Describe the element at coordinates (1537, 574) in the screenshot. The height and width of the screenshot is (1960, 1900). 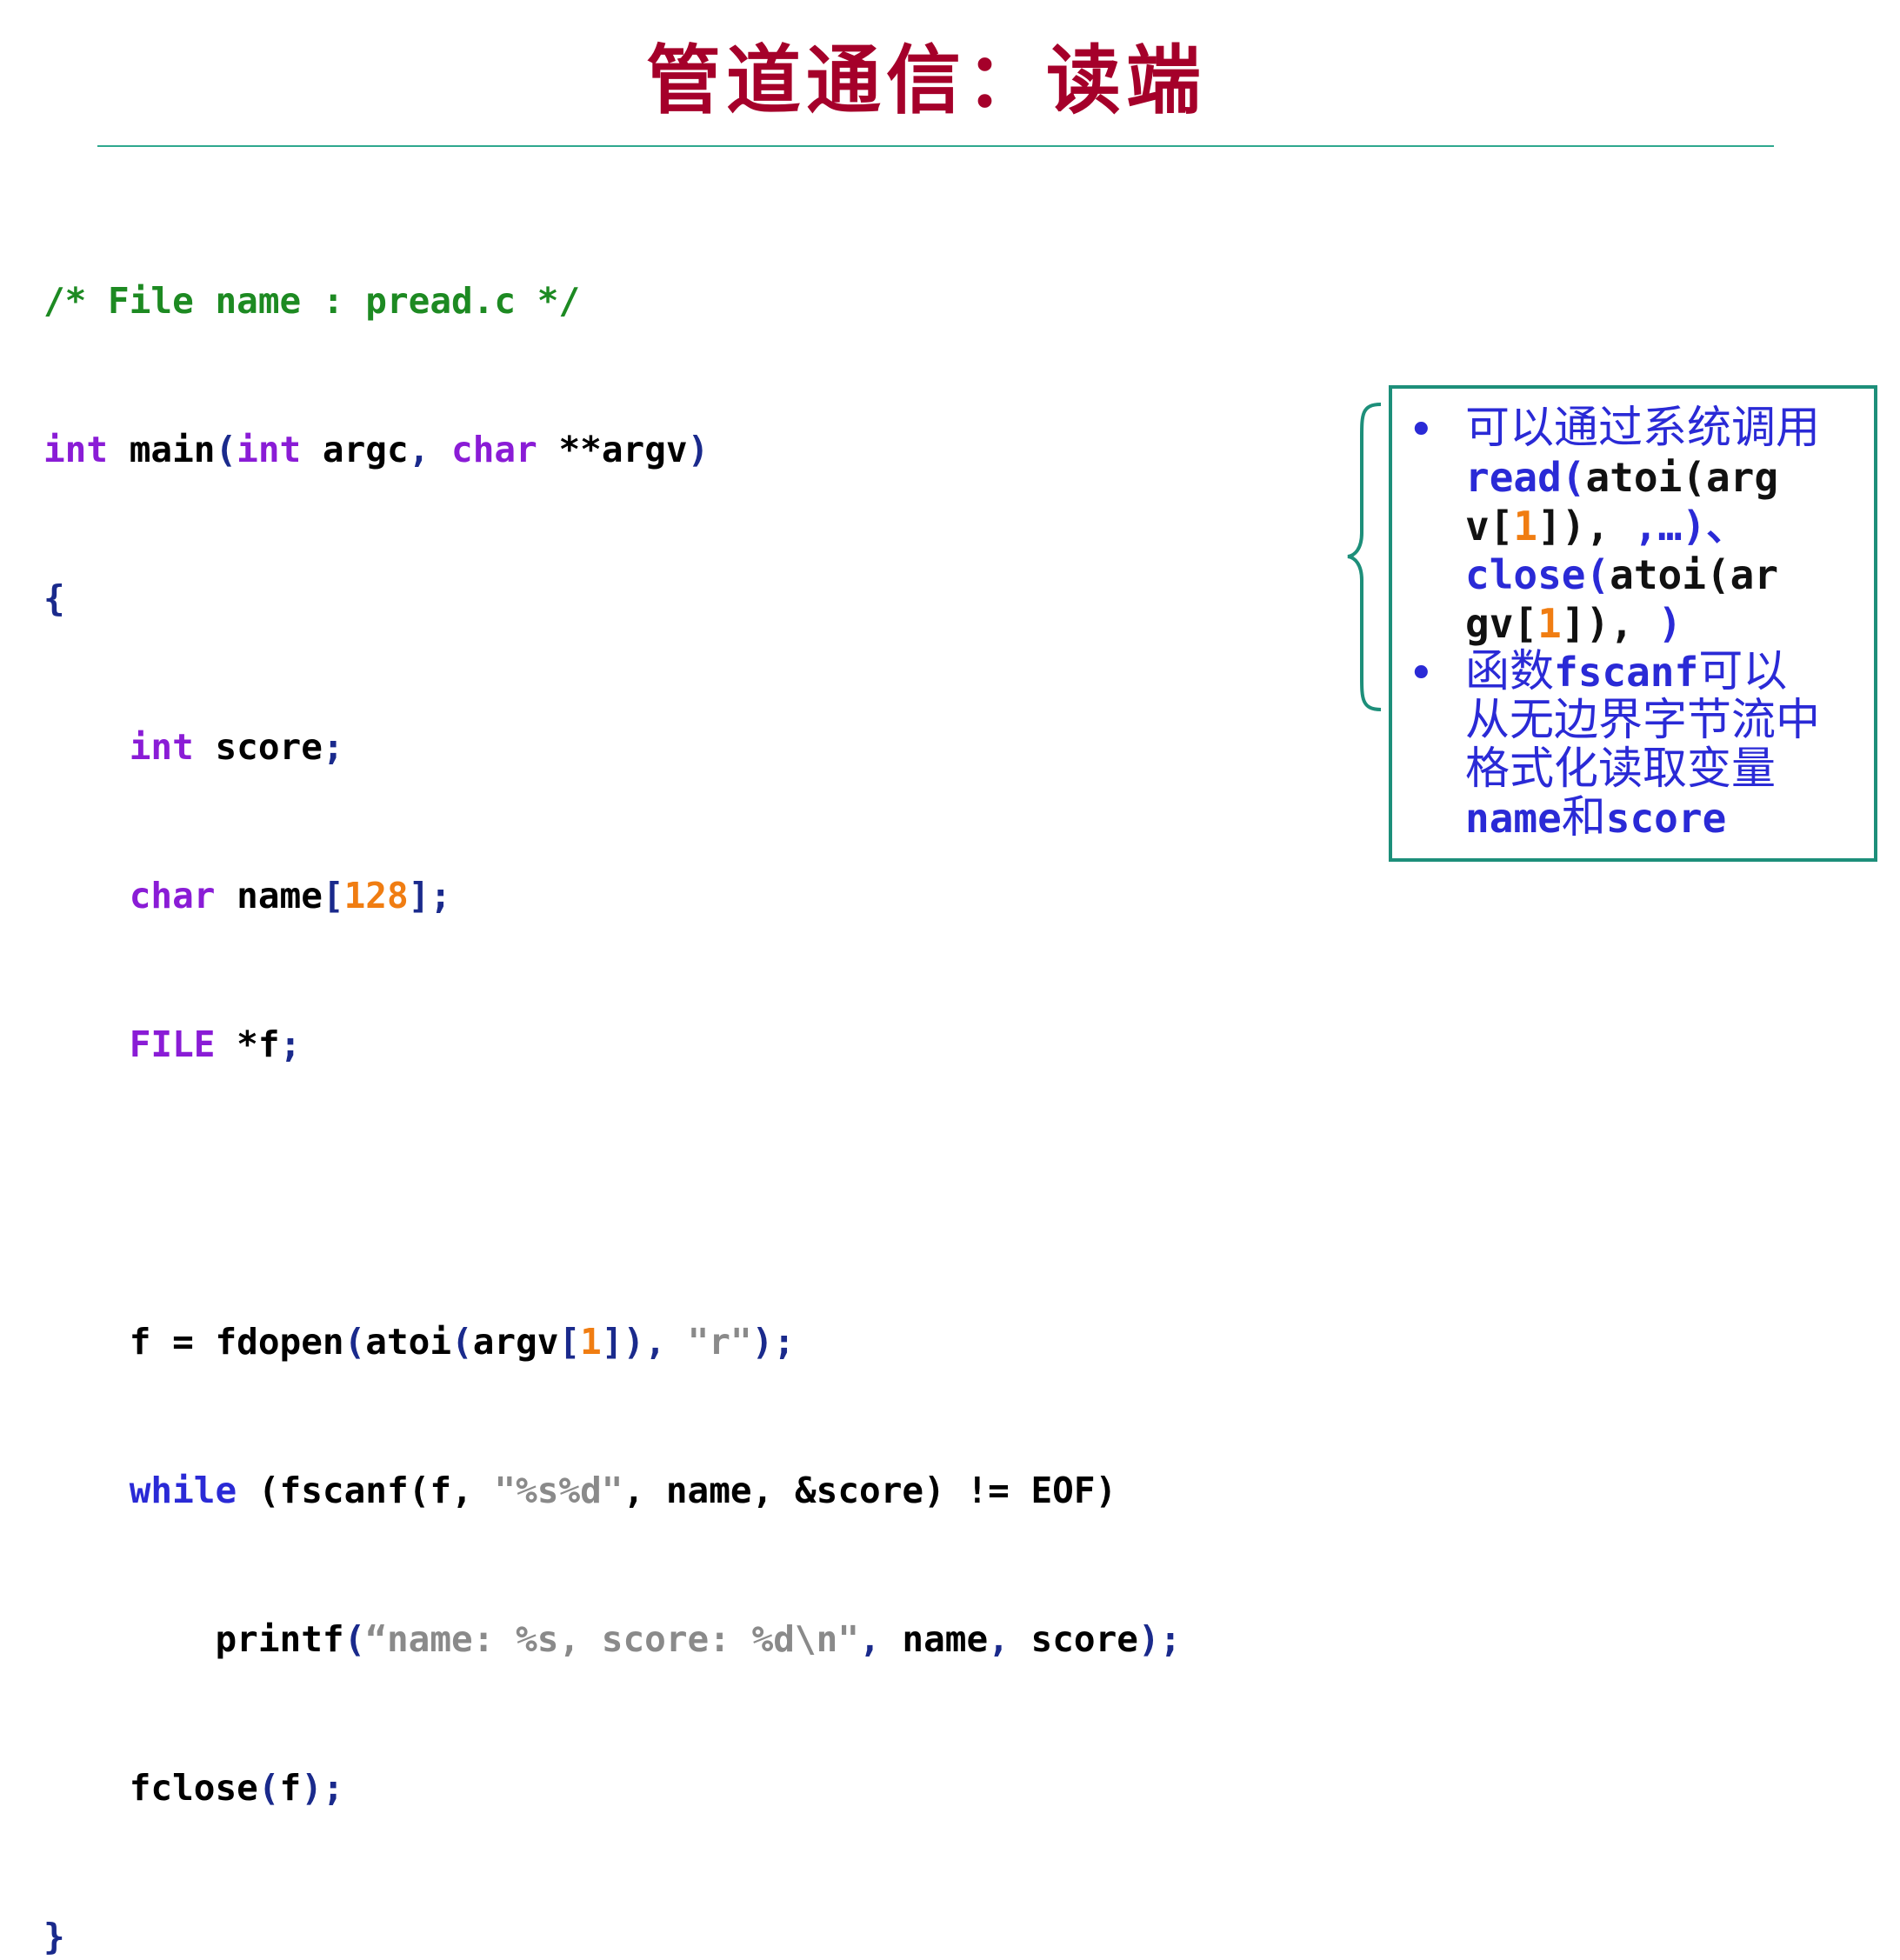
I see `code-keyword: close(` at that location.